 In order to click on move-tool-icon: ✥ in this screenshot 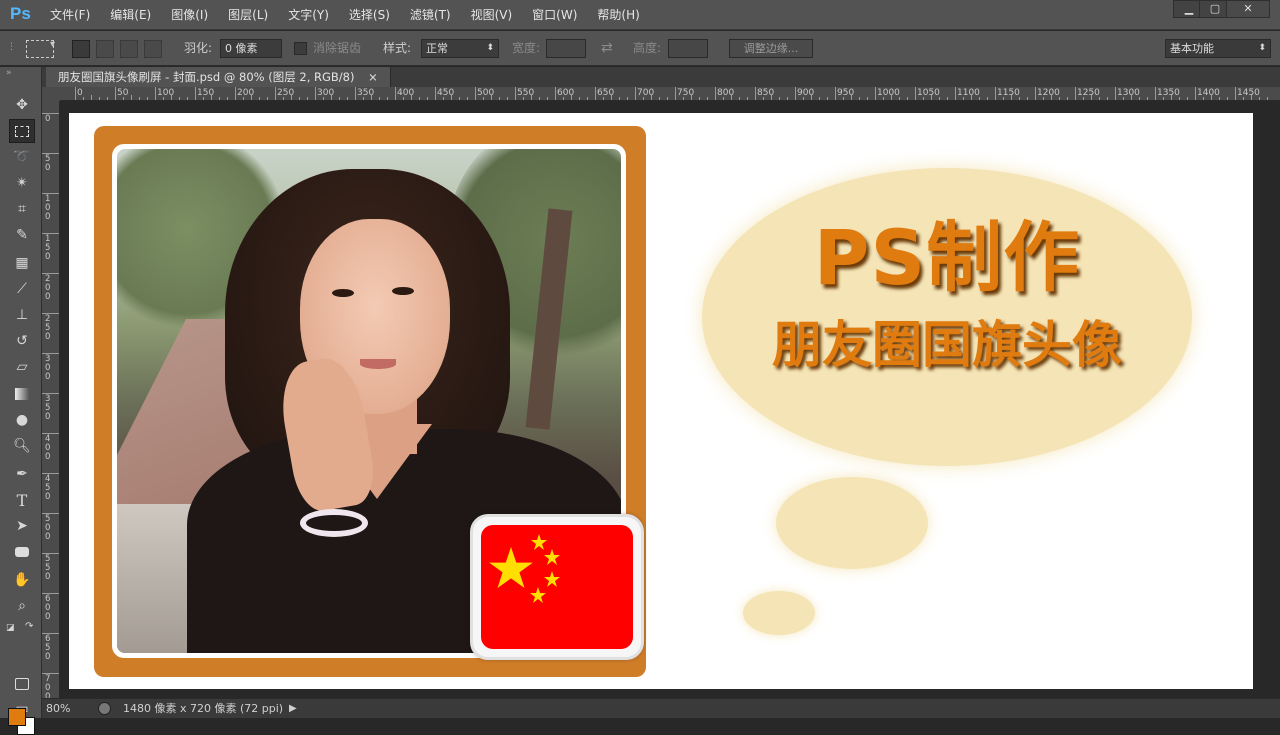, I will do `click(22, 105)`.